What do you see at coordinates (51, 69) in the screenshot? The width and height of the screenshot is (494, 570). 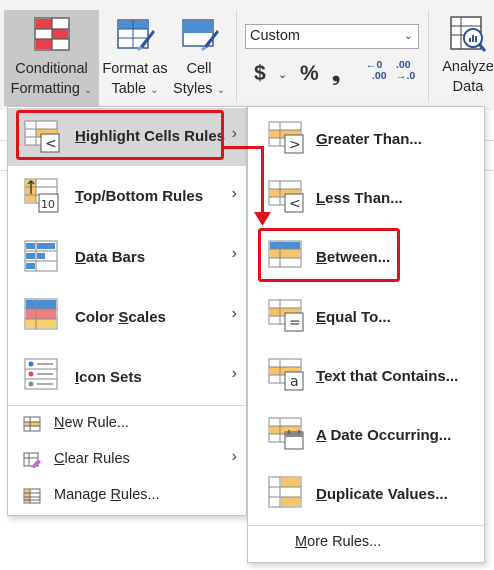 I see `conditional-formatting-label-1: Conditional` at bounding box center [51, 69].